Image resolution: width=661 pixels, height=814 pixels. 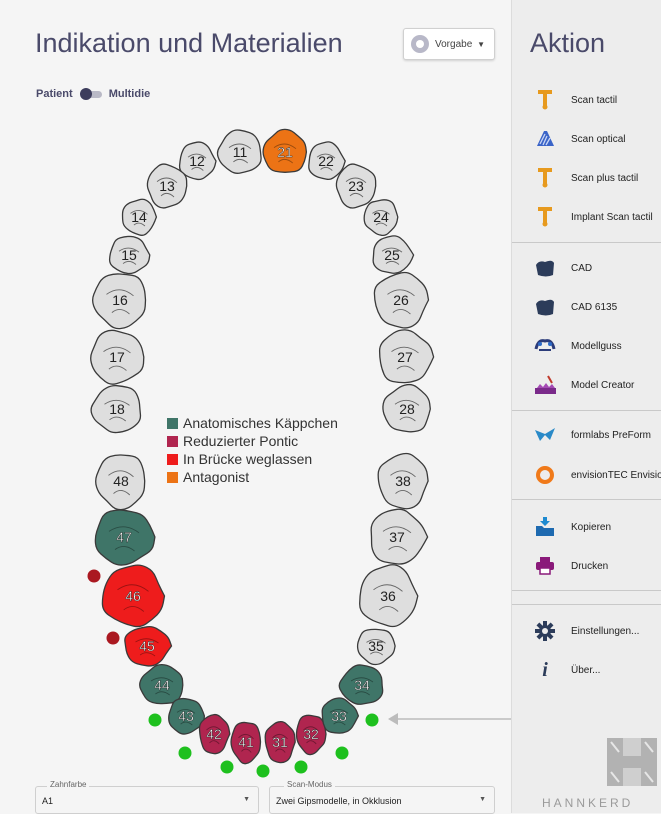 I want to click on tooth-number: 47, so click(x=124, y=537).